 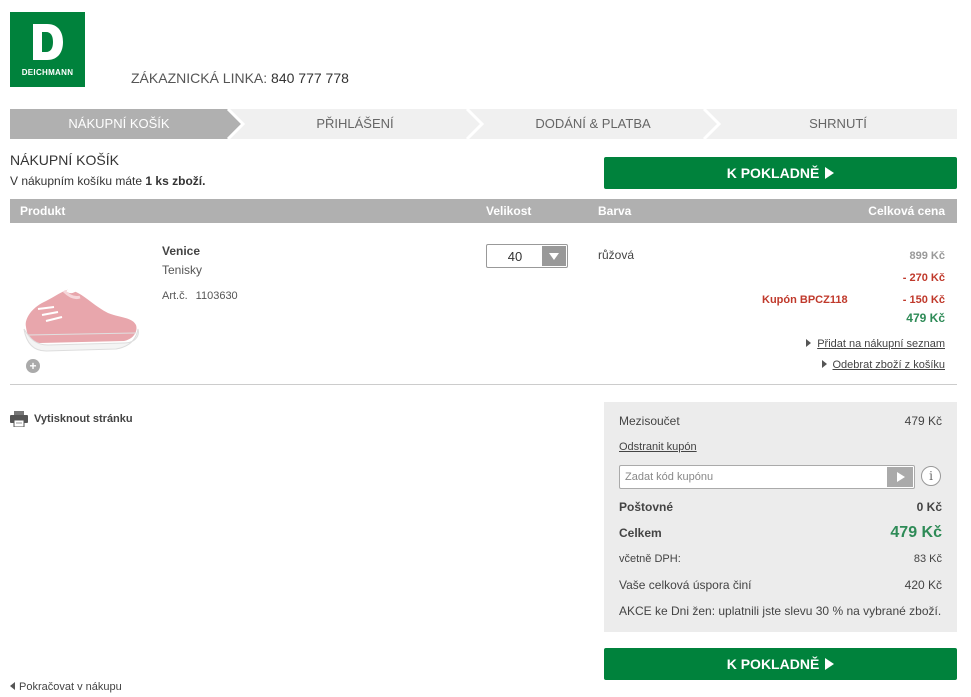 I want to click on subtotal-label: Mezisoučet, so click(x=649, y=421).